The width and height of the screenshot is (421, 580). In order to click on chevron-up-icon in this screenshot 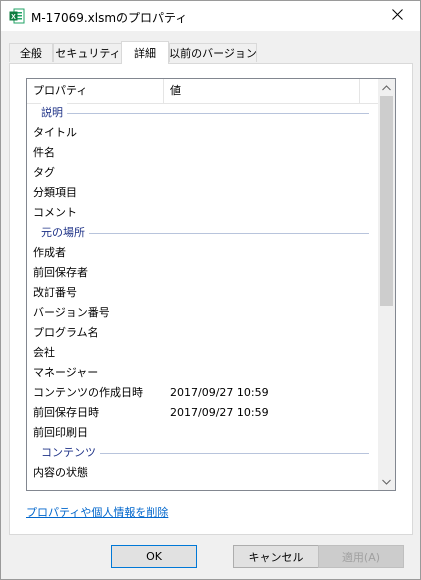, I will do `click(386, 87)`.